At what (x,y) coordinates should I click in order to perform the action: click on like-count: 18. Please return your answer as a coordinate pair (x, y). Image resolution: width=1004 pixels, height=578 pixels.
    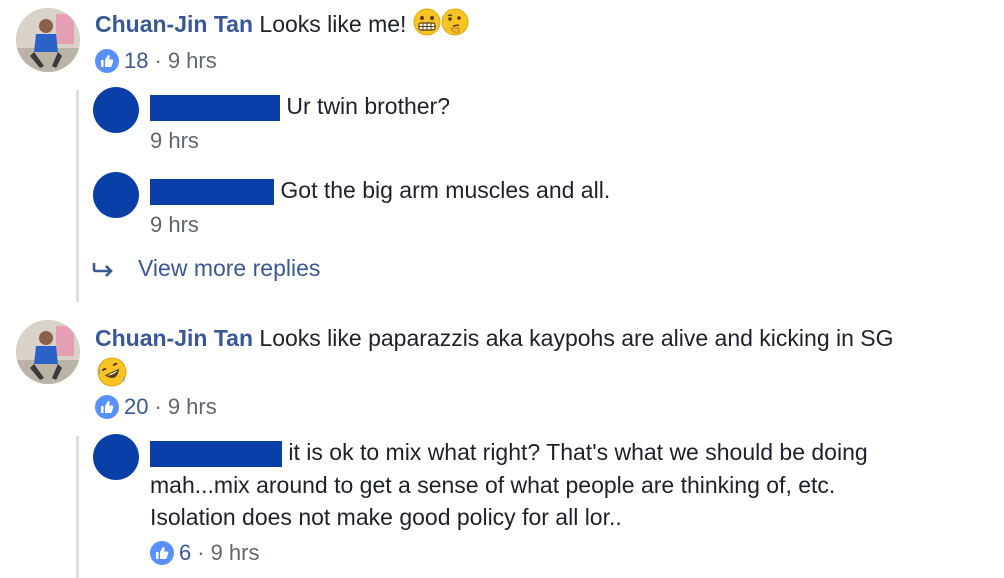
    Looking at the image, I should click on (136, 61).